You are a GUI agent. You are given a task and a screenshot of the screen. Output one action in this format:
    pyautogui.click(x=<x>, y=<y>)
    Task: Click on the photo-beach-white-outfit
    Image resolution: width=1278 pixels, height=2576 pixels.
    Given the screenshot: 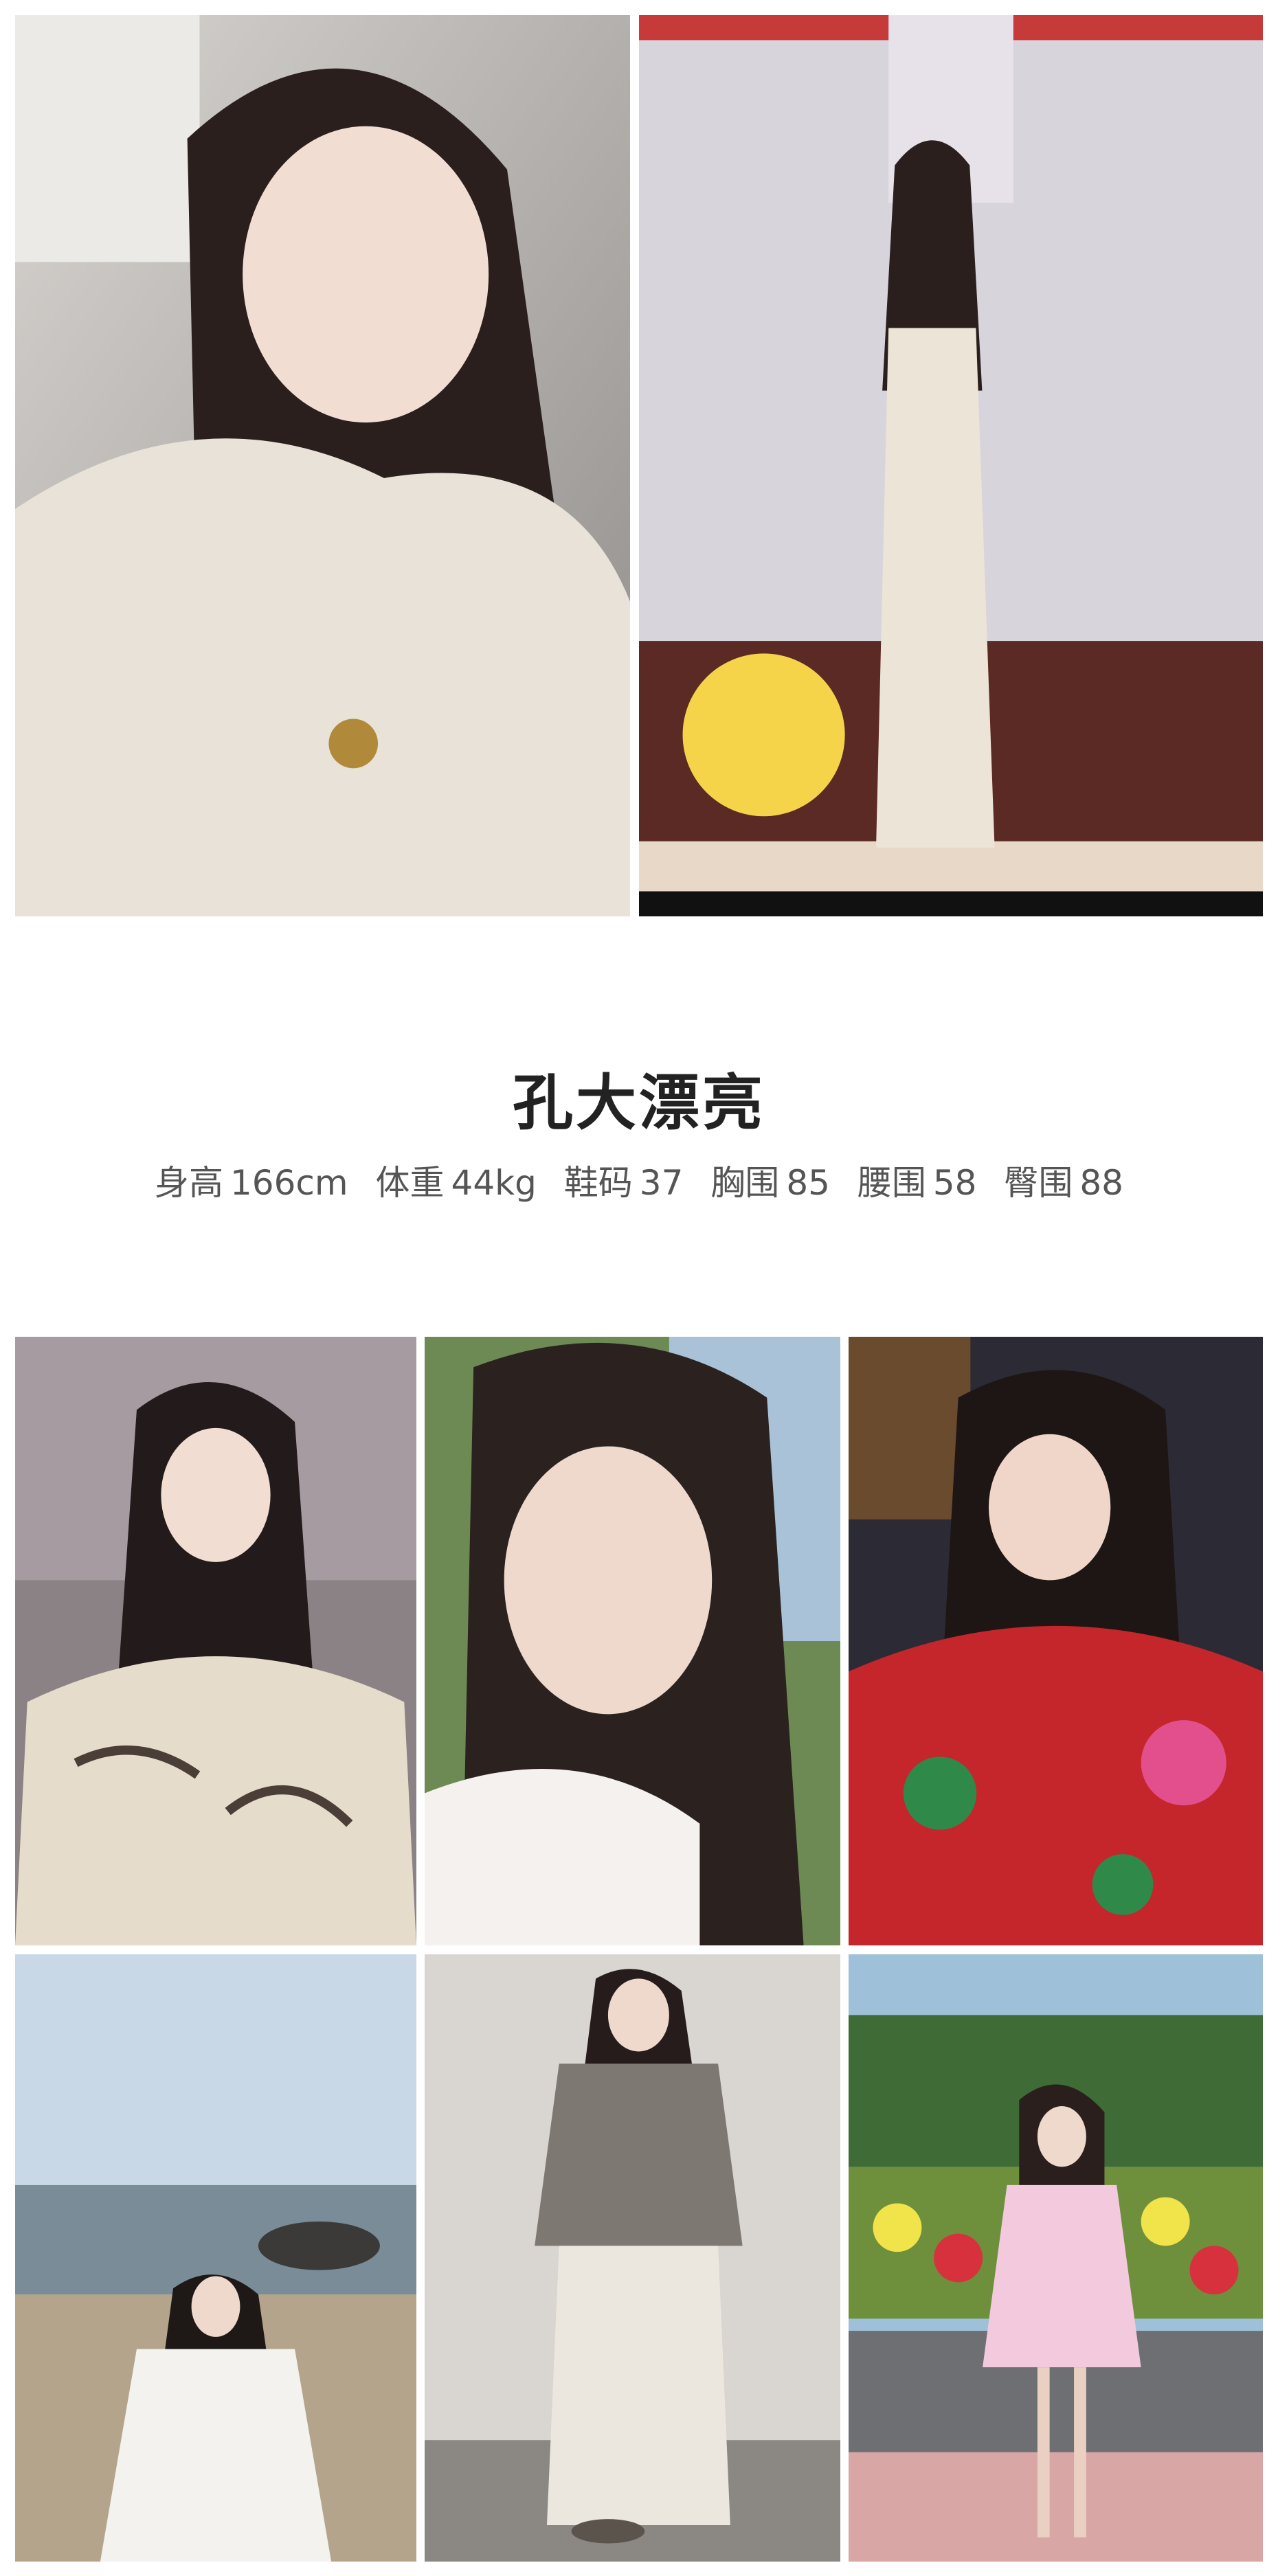 What is the action you would take?
    pyautogui.click(x=215, y=2258)
    